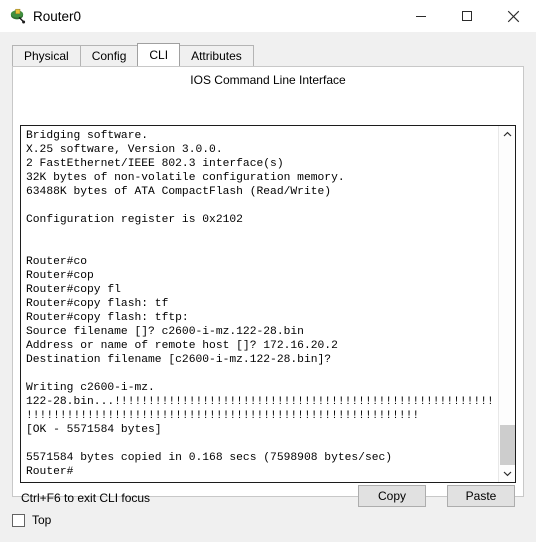  I want to click on chevron-up-icon, so click(507, 134).